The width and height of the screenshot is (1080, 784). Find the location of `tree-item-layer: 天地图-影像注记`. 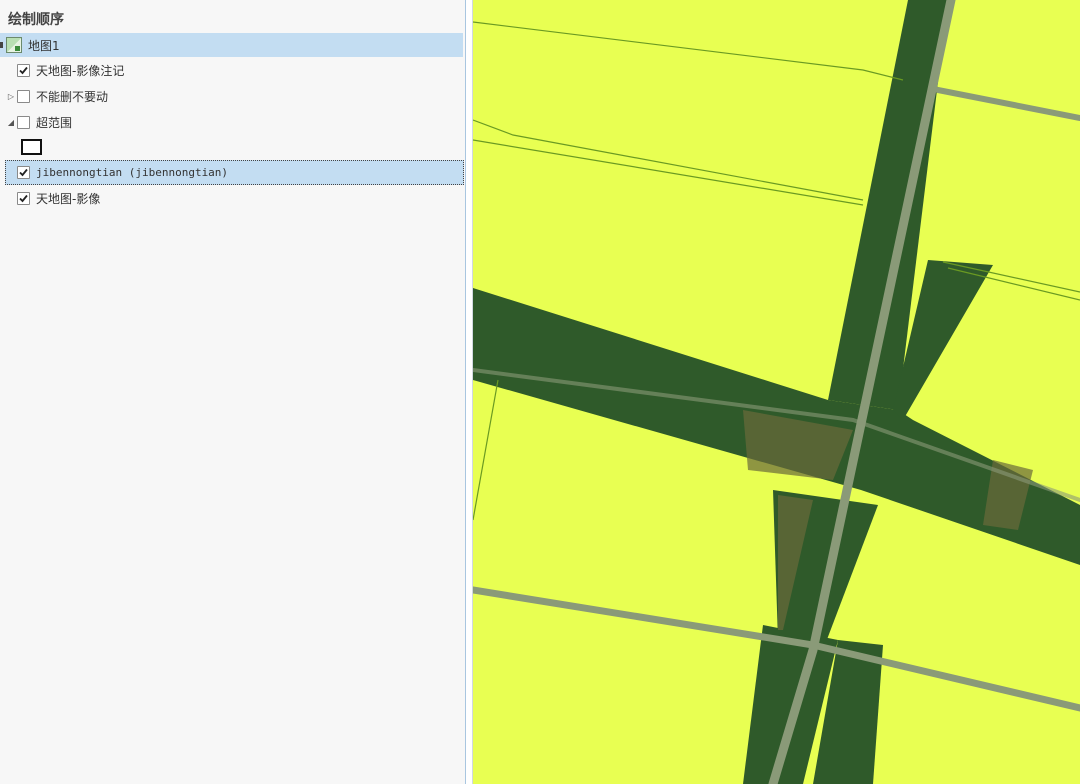

tree-item-layer: 天地图-影像注记 is located at coordinates (70, 70).